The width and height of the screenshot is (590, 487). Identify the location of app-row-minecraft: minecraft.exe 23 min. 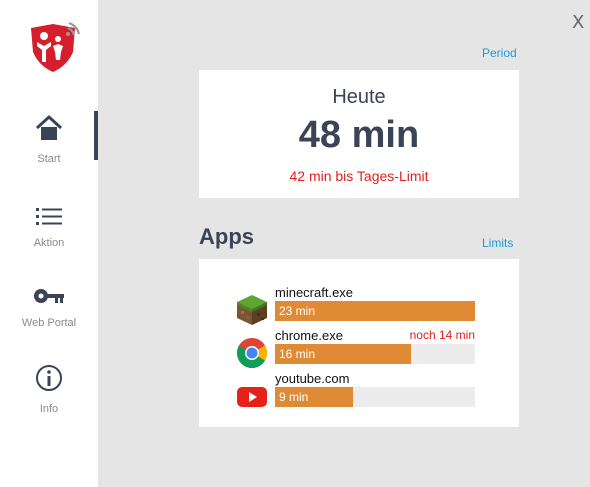
(359, 305).